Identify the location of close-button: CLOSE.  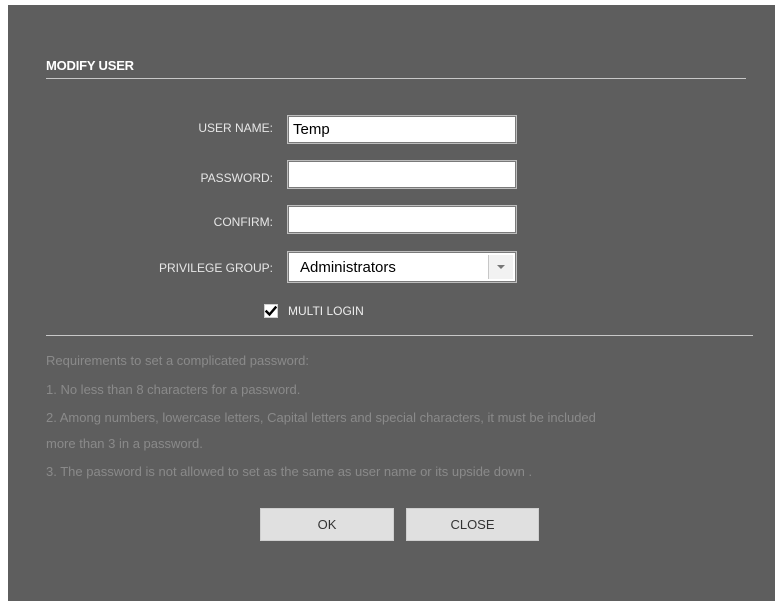
(472, 524).